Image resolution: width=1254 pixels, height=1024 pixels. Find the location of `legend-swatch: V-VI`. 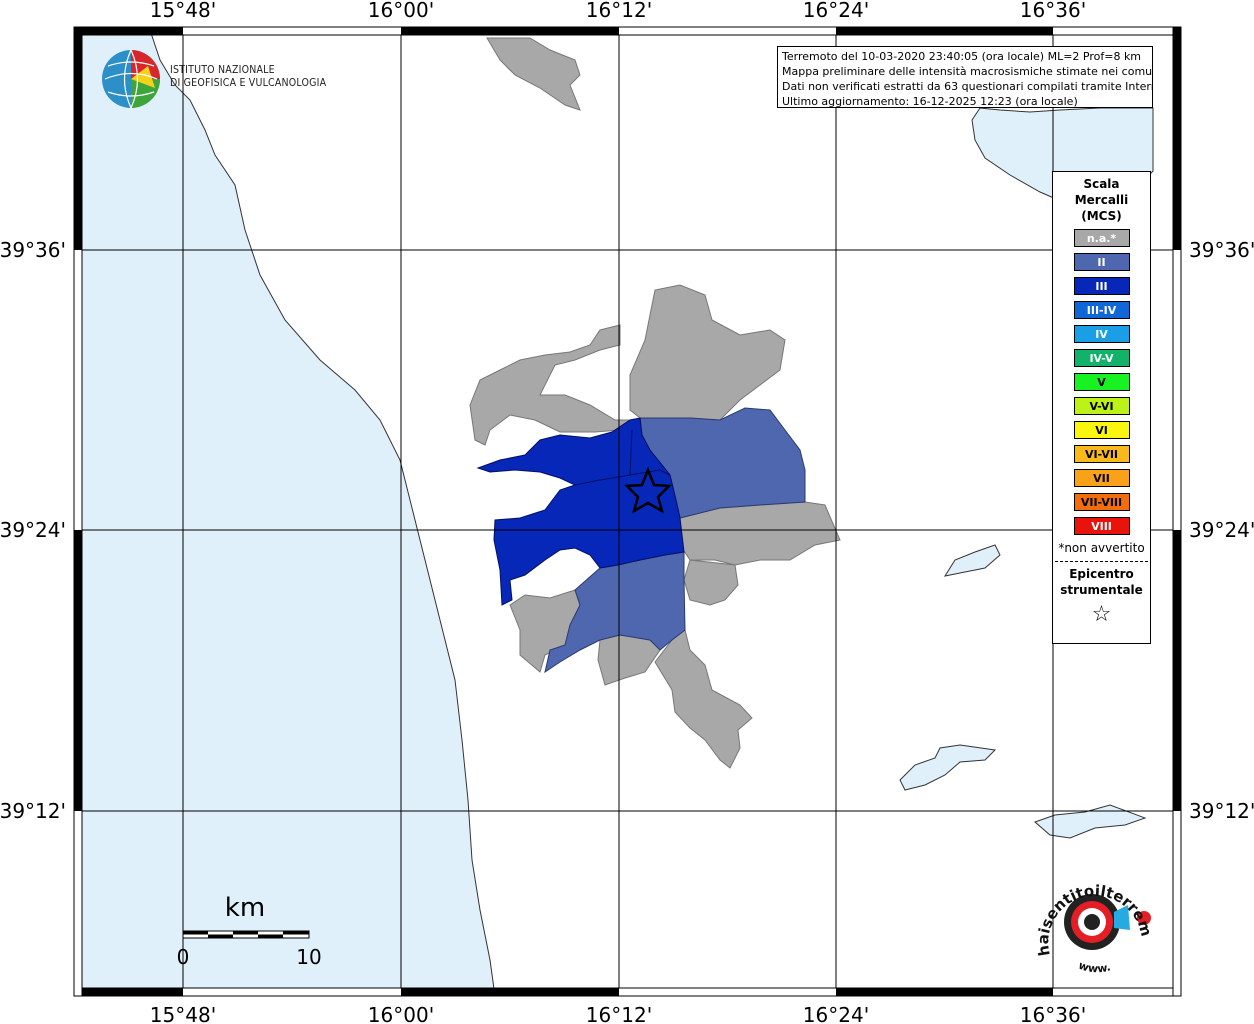

legend-swatch: V-VI is located at coordinates (1101, 406).